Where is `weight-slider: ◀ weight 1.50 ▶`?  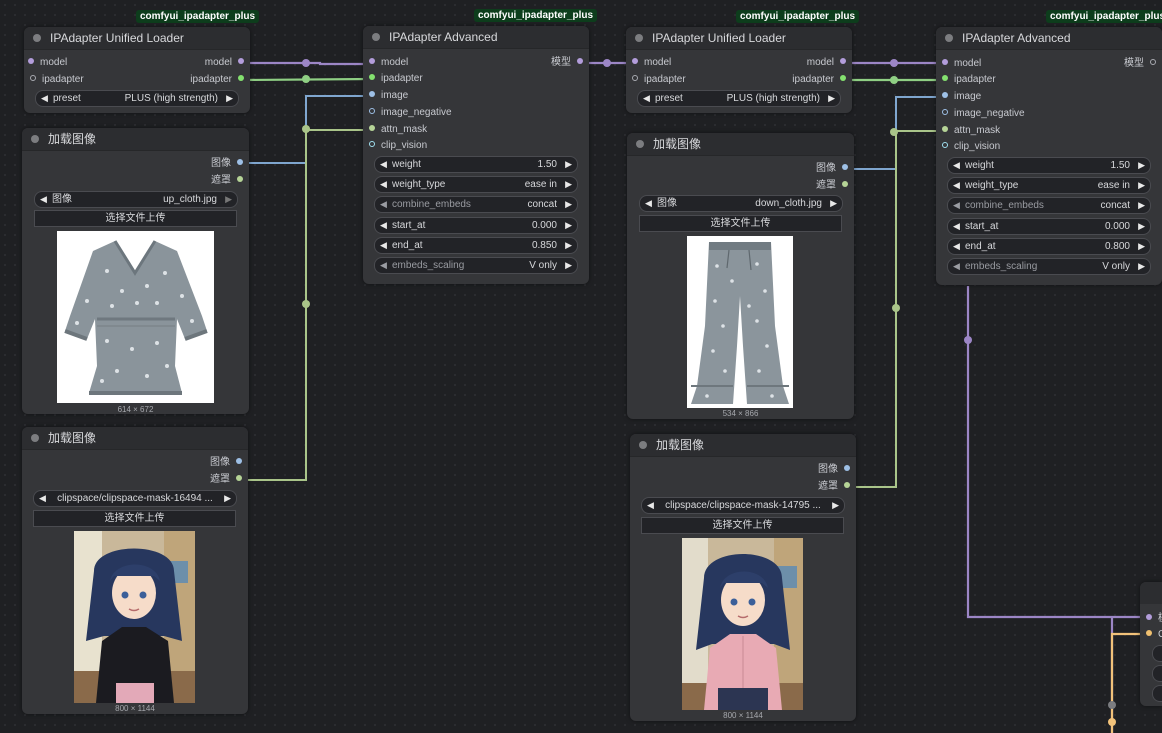
weight-slider: ◀ weight 1.50 ▶ is located at coordinates (1049, 165).